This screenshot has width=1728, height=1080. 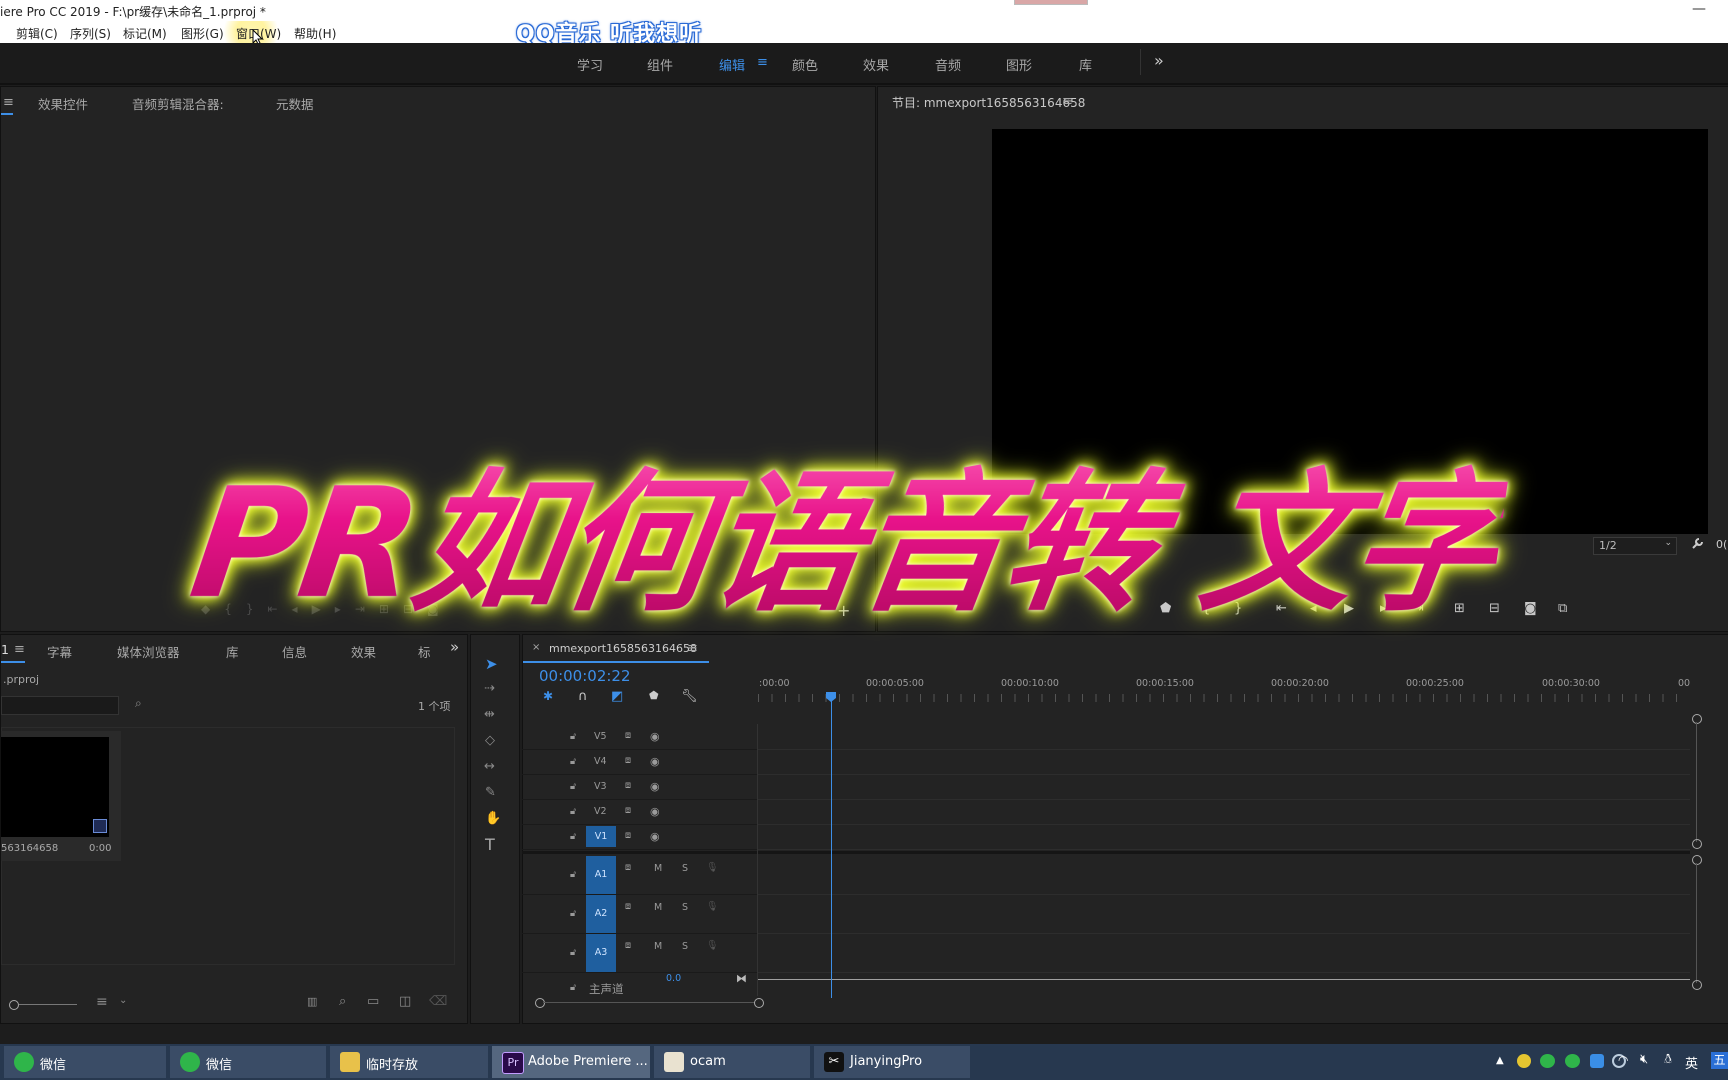 What do you see at coordinates (373, 1001) in the screenshot?
I see `new-bin-icon: ▭` at bounding box center [373, 1001].